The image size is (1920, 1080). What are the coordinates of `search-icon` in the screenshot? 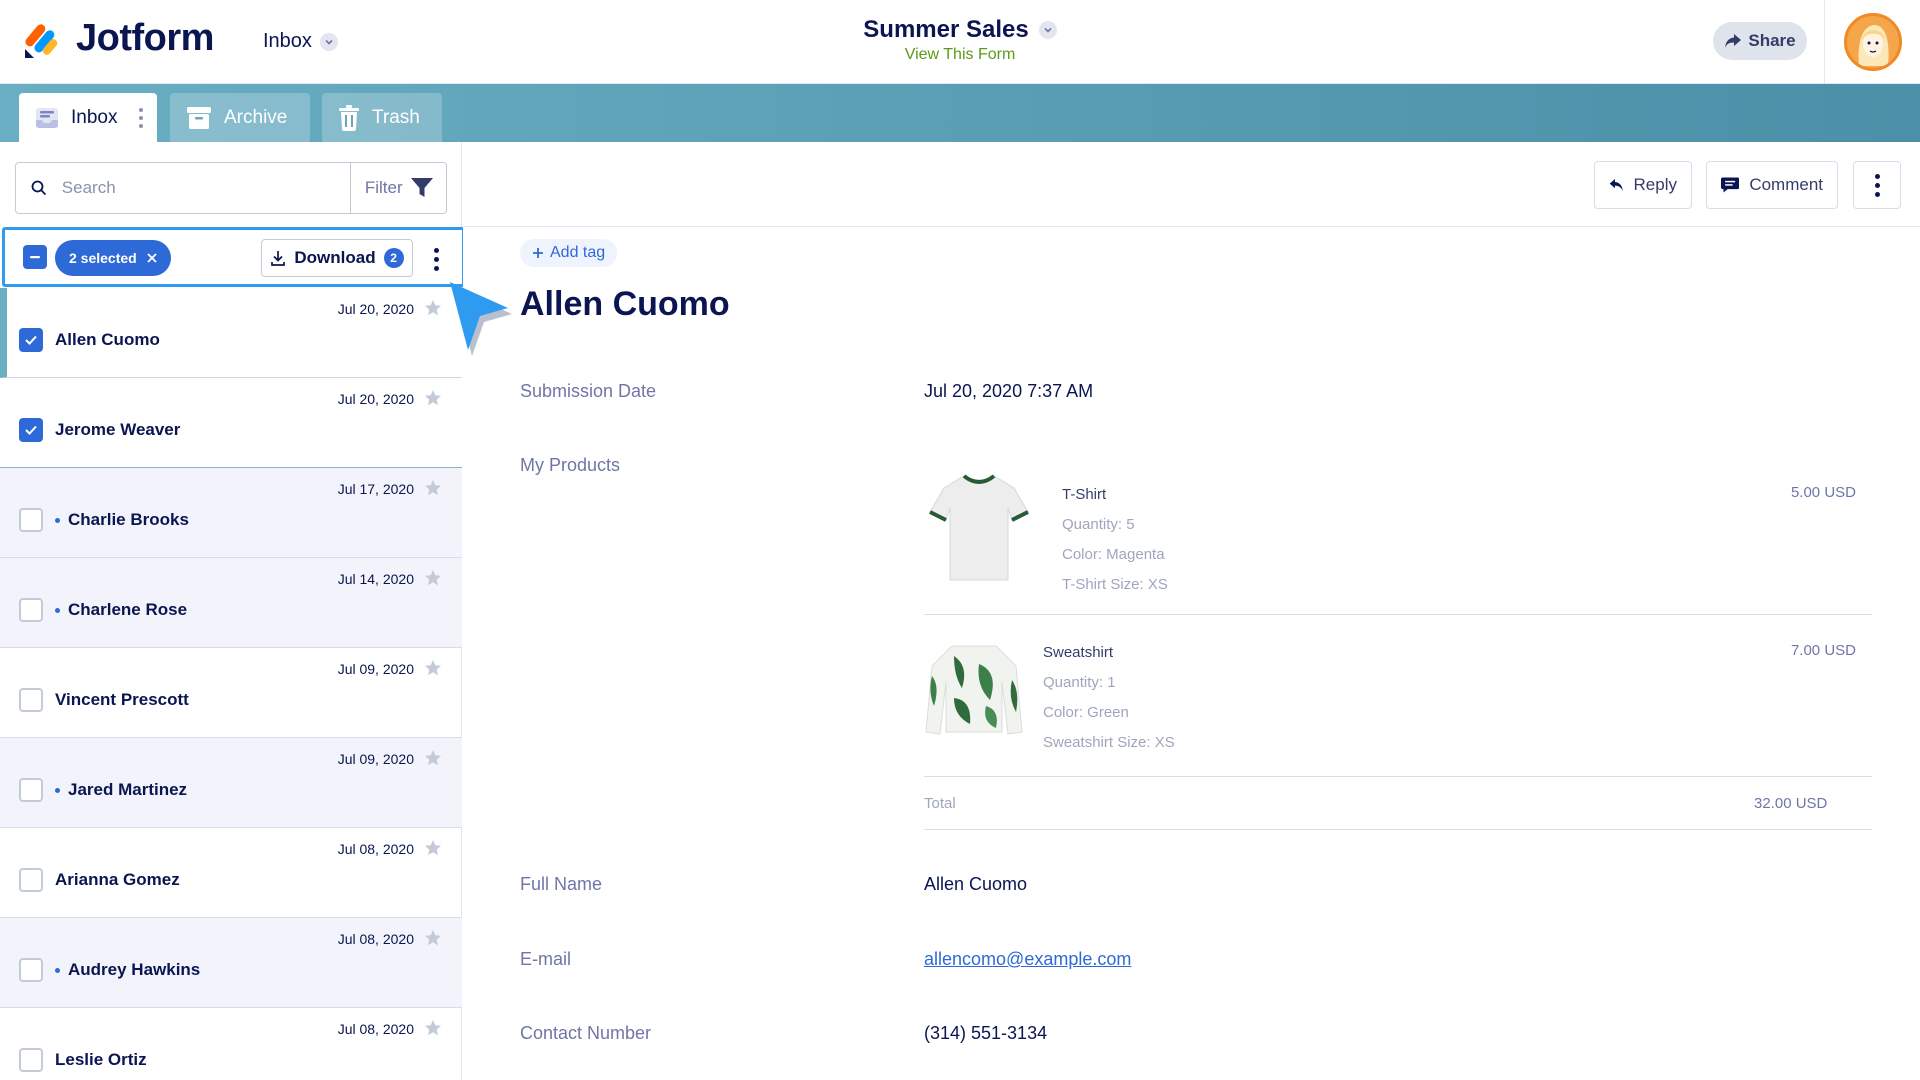 It's located at (39, 188).